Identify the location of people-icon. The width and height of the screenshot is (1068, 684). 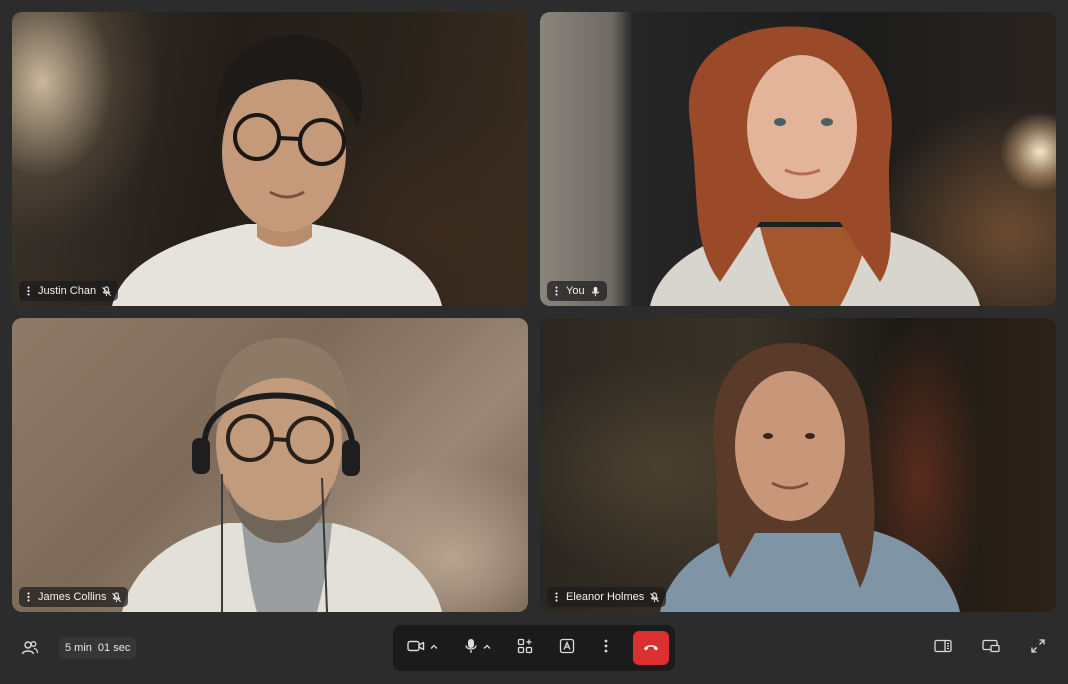
(30, 648).